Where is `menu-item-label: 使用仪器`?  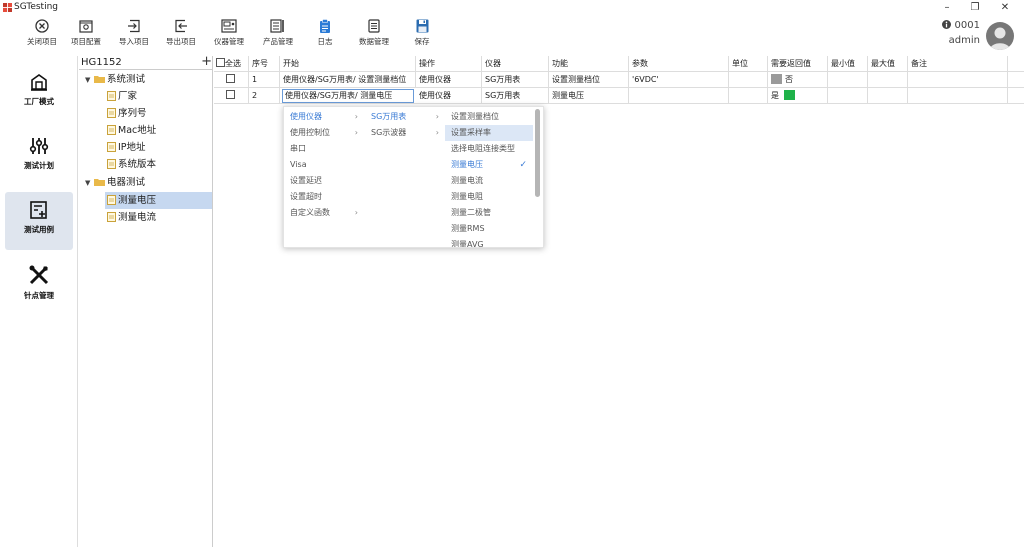 menu-item-label: 使用仪器 is located at coordinates (306, 116).